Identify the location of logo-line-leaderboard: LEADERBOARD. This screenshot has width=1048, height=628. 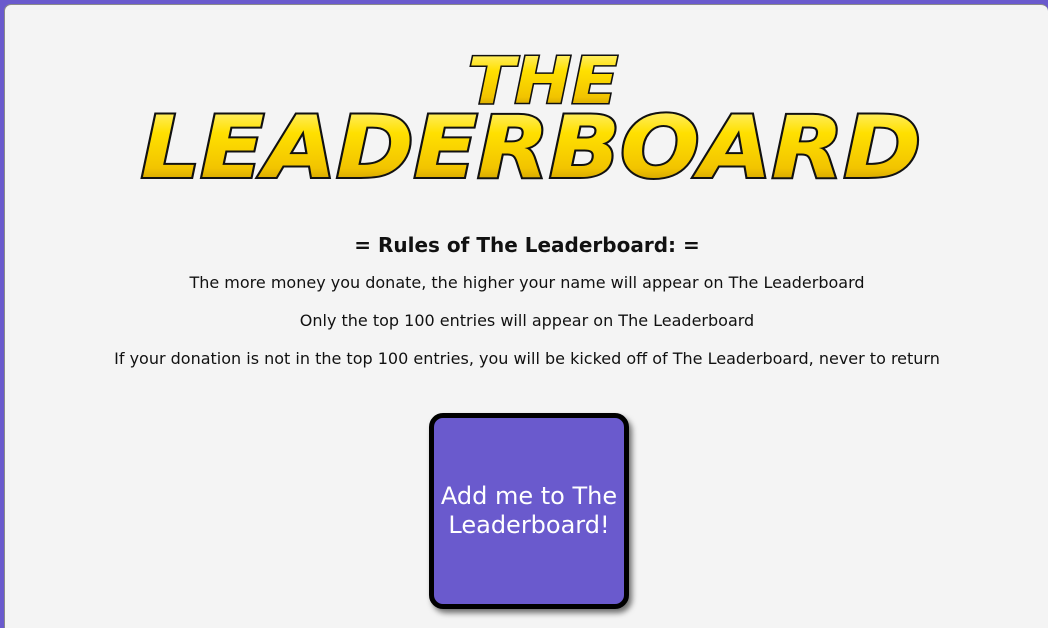
(531, 143).